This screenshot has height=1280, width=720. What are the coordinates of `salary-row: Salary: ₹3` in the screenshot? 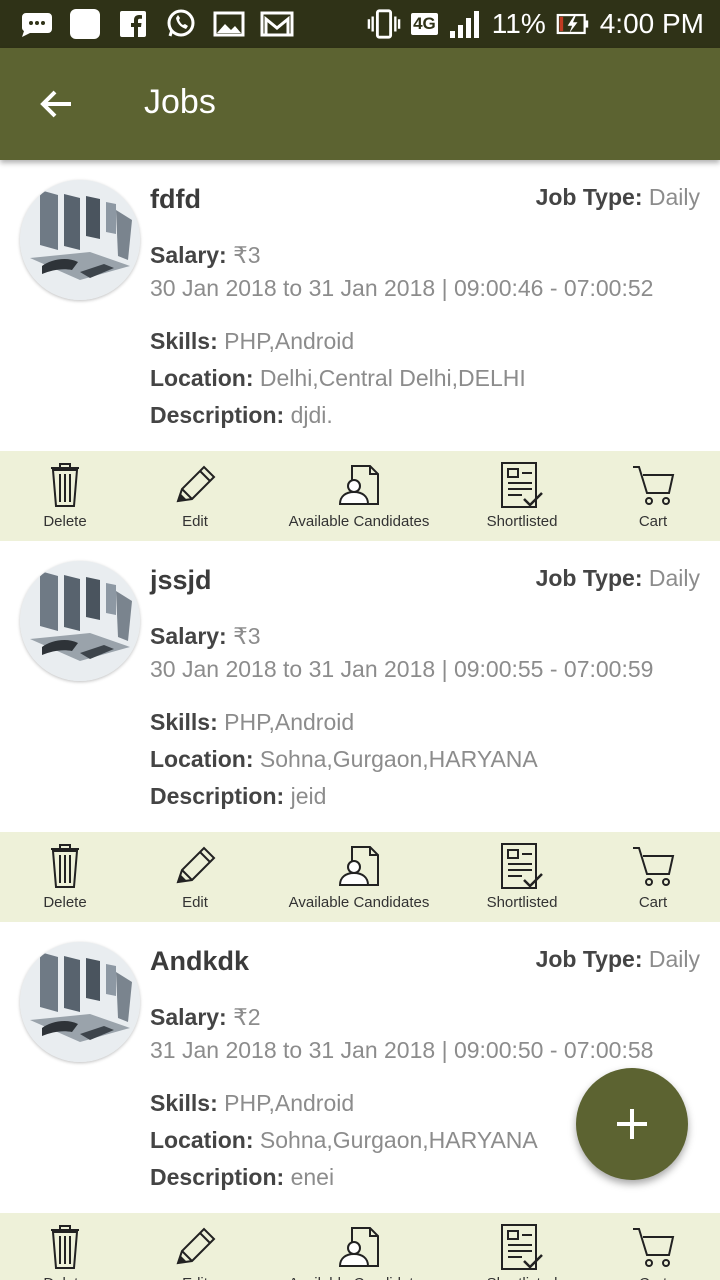 It's located at (205, 255).